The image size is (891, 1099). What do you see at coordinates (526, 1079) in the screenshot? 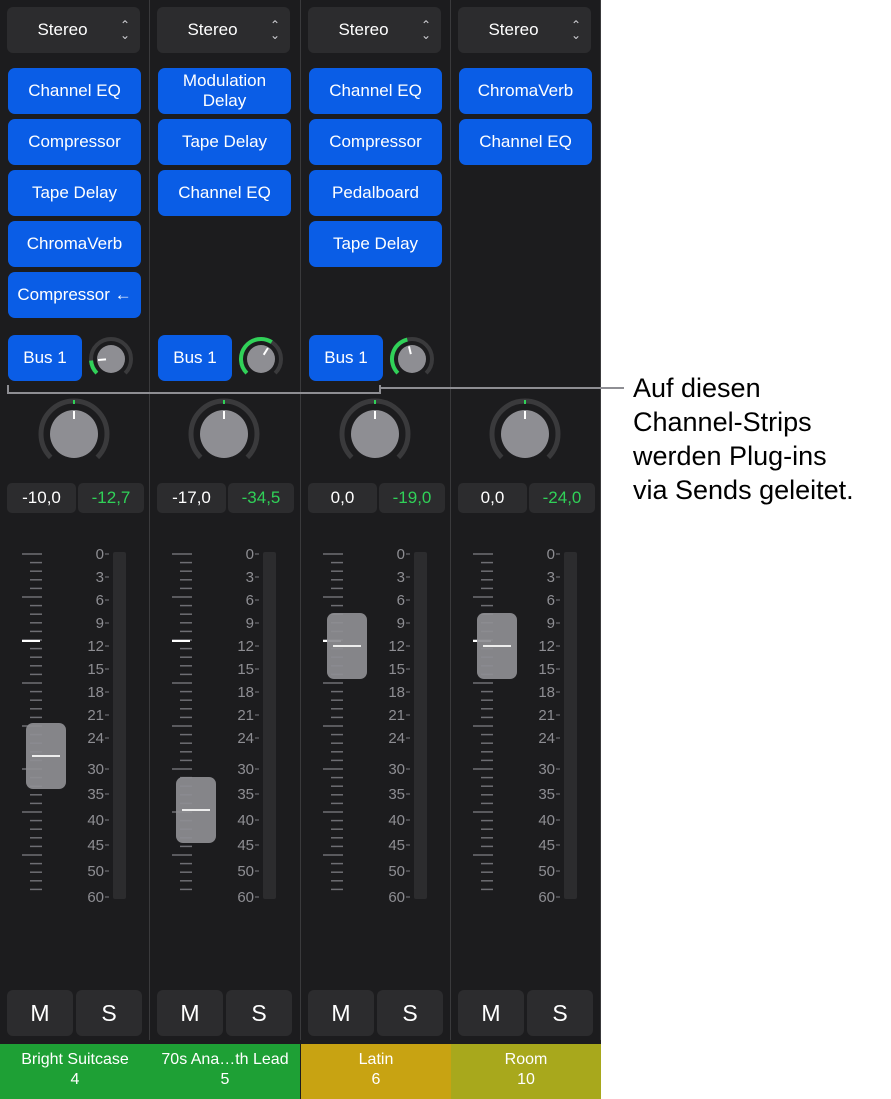
I see `track-number: 10` at bounding box center [526, 1079].